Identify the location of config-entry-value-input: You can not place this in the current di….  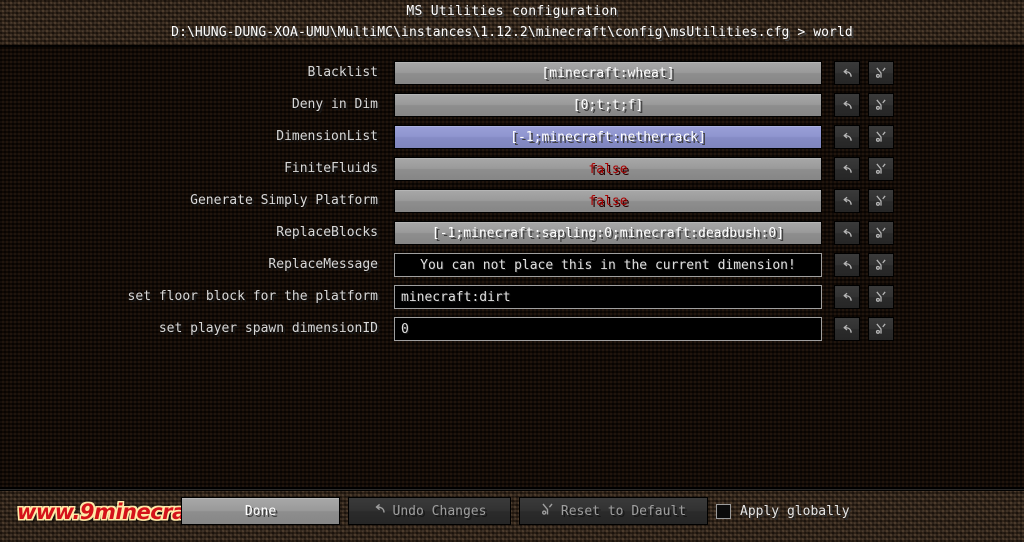
(608, 265).